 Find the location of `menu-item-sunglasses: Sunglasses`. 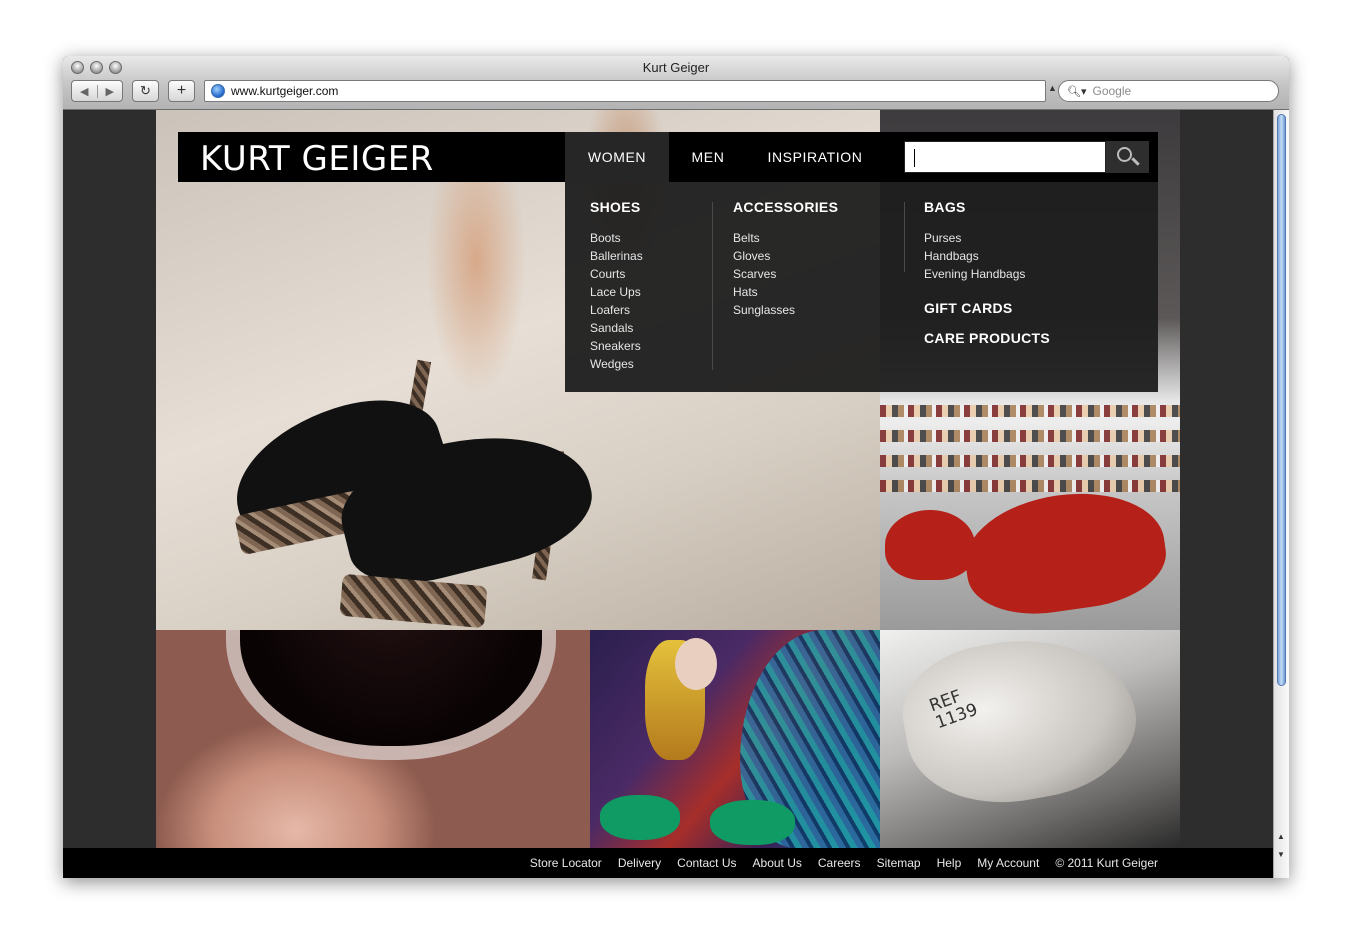

menu-item-sunglasses: Sunglasses is located at coordinates (785, 310).